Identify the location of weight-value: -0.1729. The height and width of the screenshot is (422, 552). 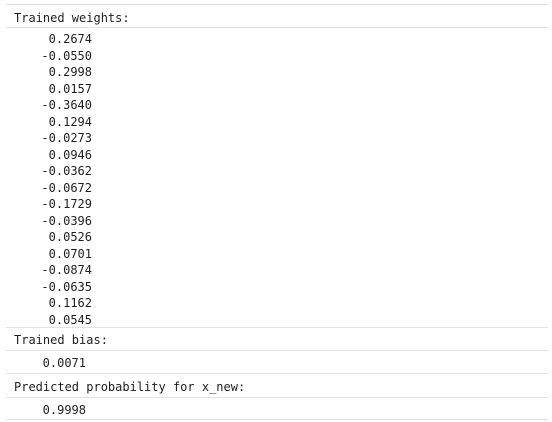
(66, 204).